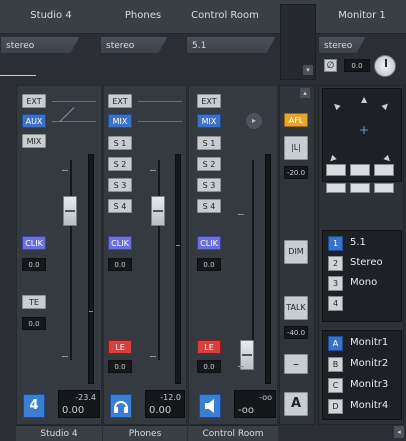  What do you see at coordinates (210, 406) in the screenshot?
I see `speaker-icon` at bounding box center [210, 406].